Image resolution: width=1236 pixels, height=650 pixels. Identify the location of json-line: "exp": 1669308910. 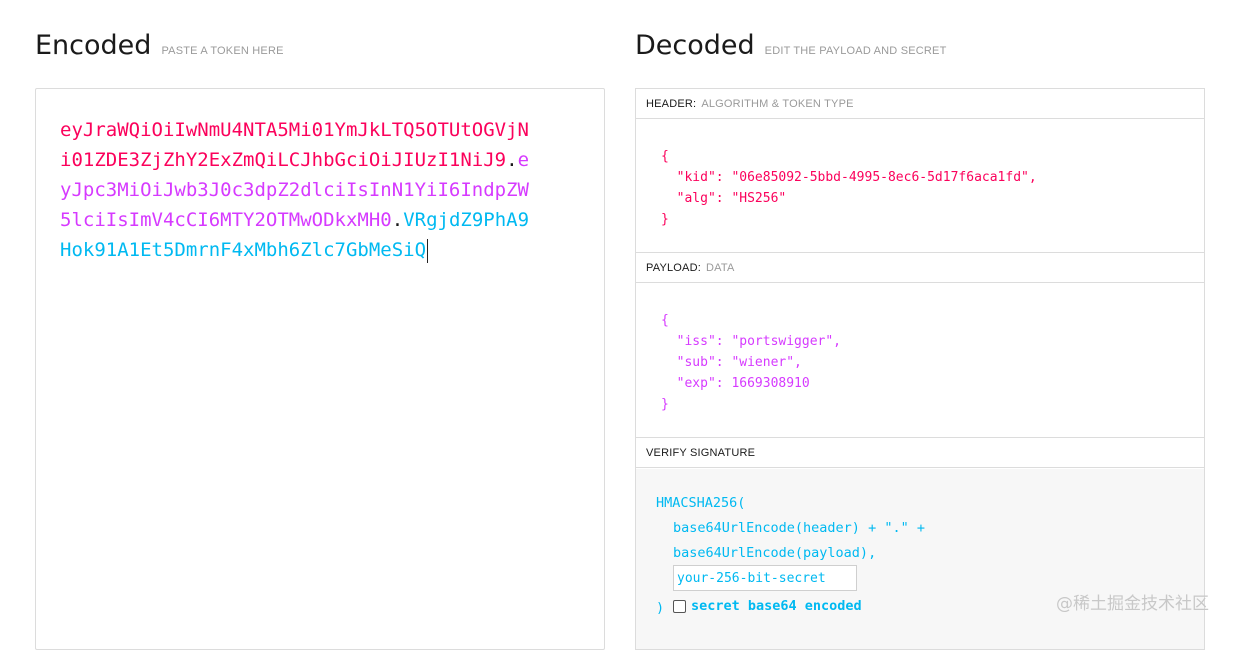
(735, 383).